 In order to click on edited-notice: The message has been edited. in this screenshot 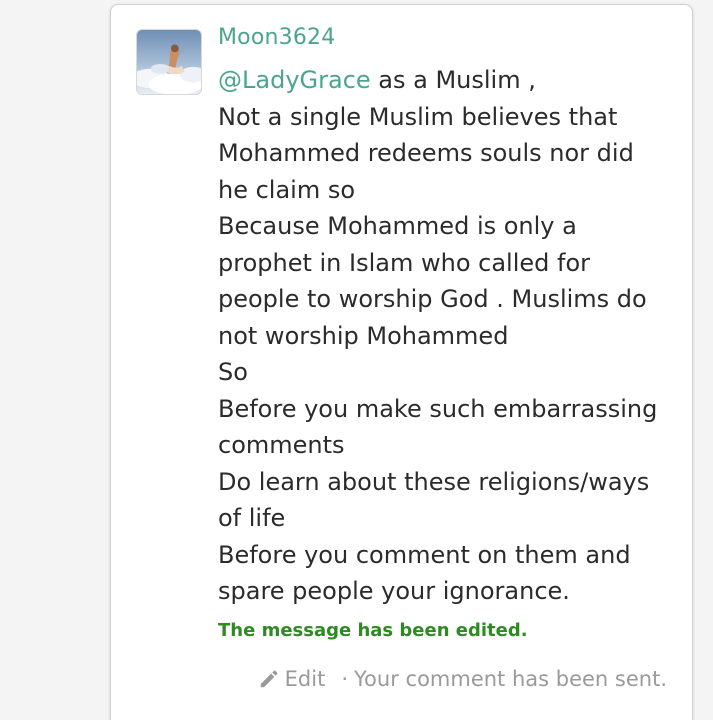, I will do `click(373, 630)`.